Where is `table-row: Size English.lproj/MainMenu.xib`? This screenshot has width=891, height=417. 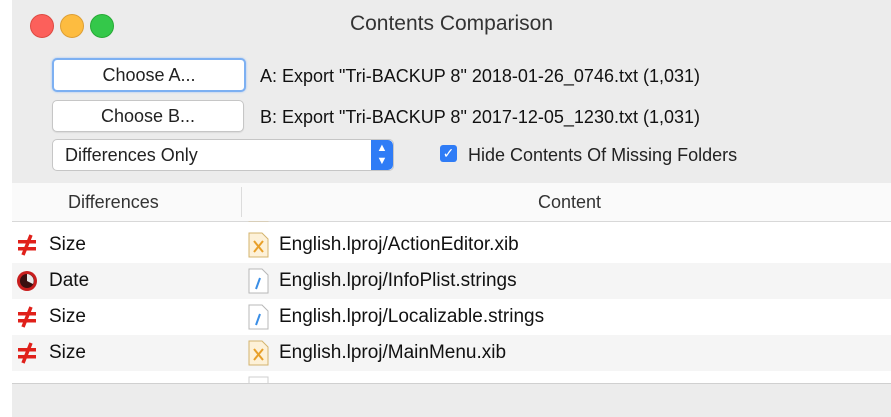 table-row: Size English.lproj/MainMenu.xib is located at coordinates (451, 353).